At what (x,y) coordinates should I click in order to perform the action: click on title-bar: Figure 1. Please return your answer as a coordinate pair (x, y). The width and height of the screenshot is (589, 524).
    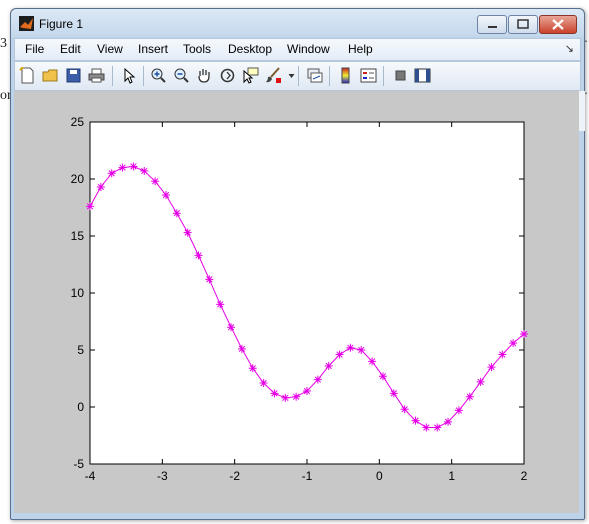
    Looking at the image, I should click on (297, 23).